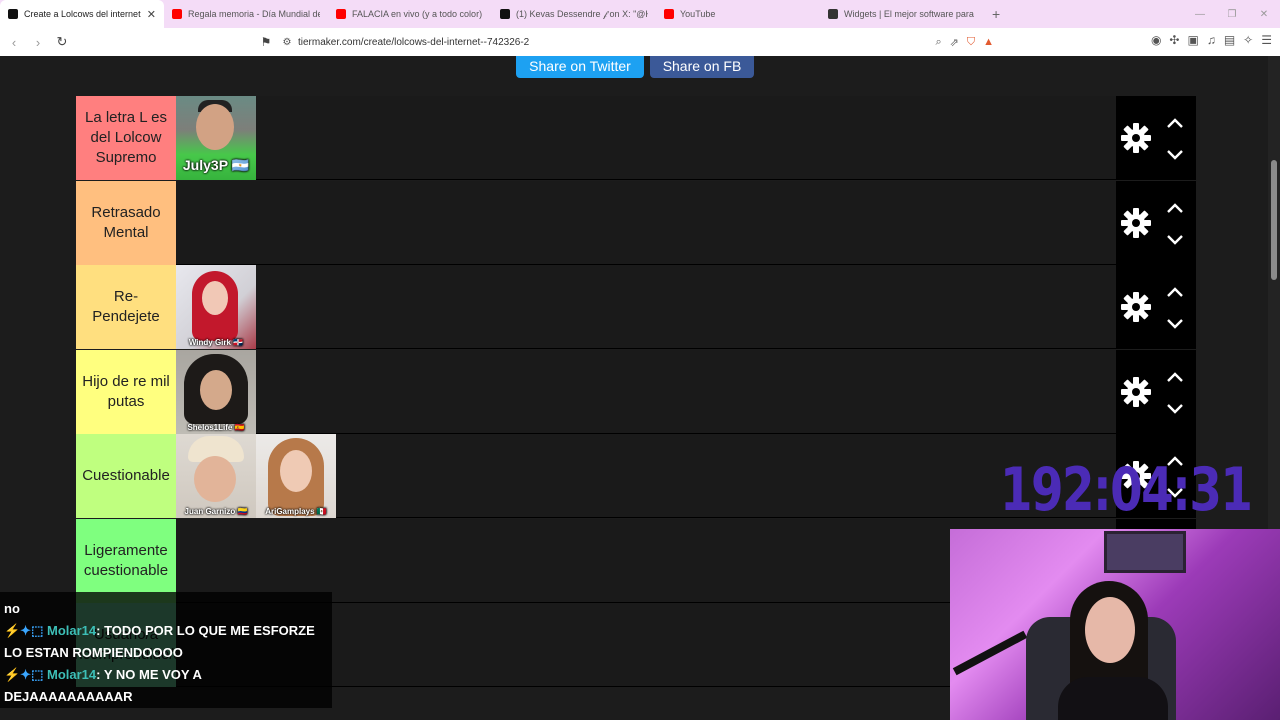 The image size is (1280, 720). Describe the element at coordinates (1266, 40) in the screenshot. I see `menu-icon: ☰` at that location.